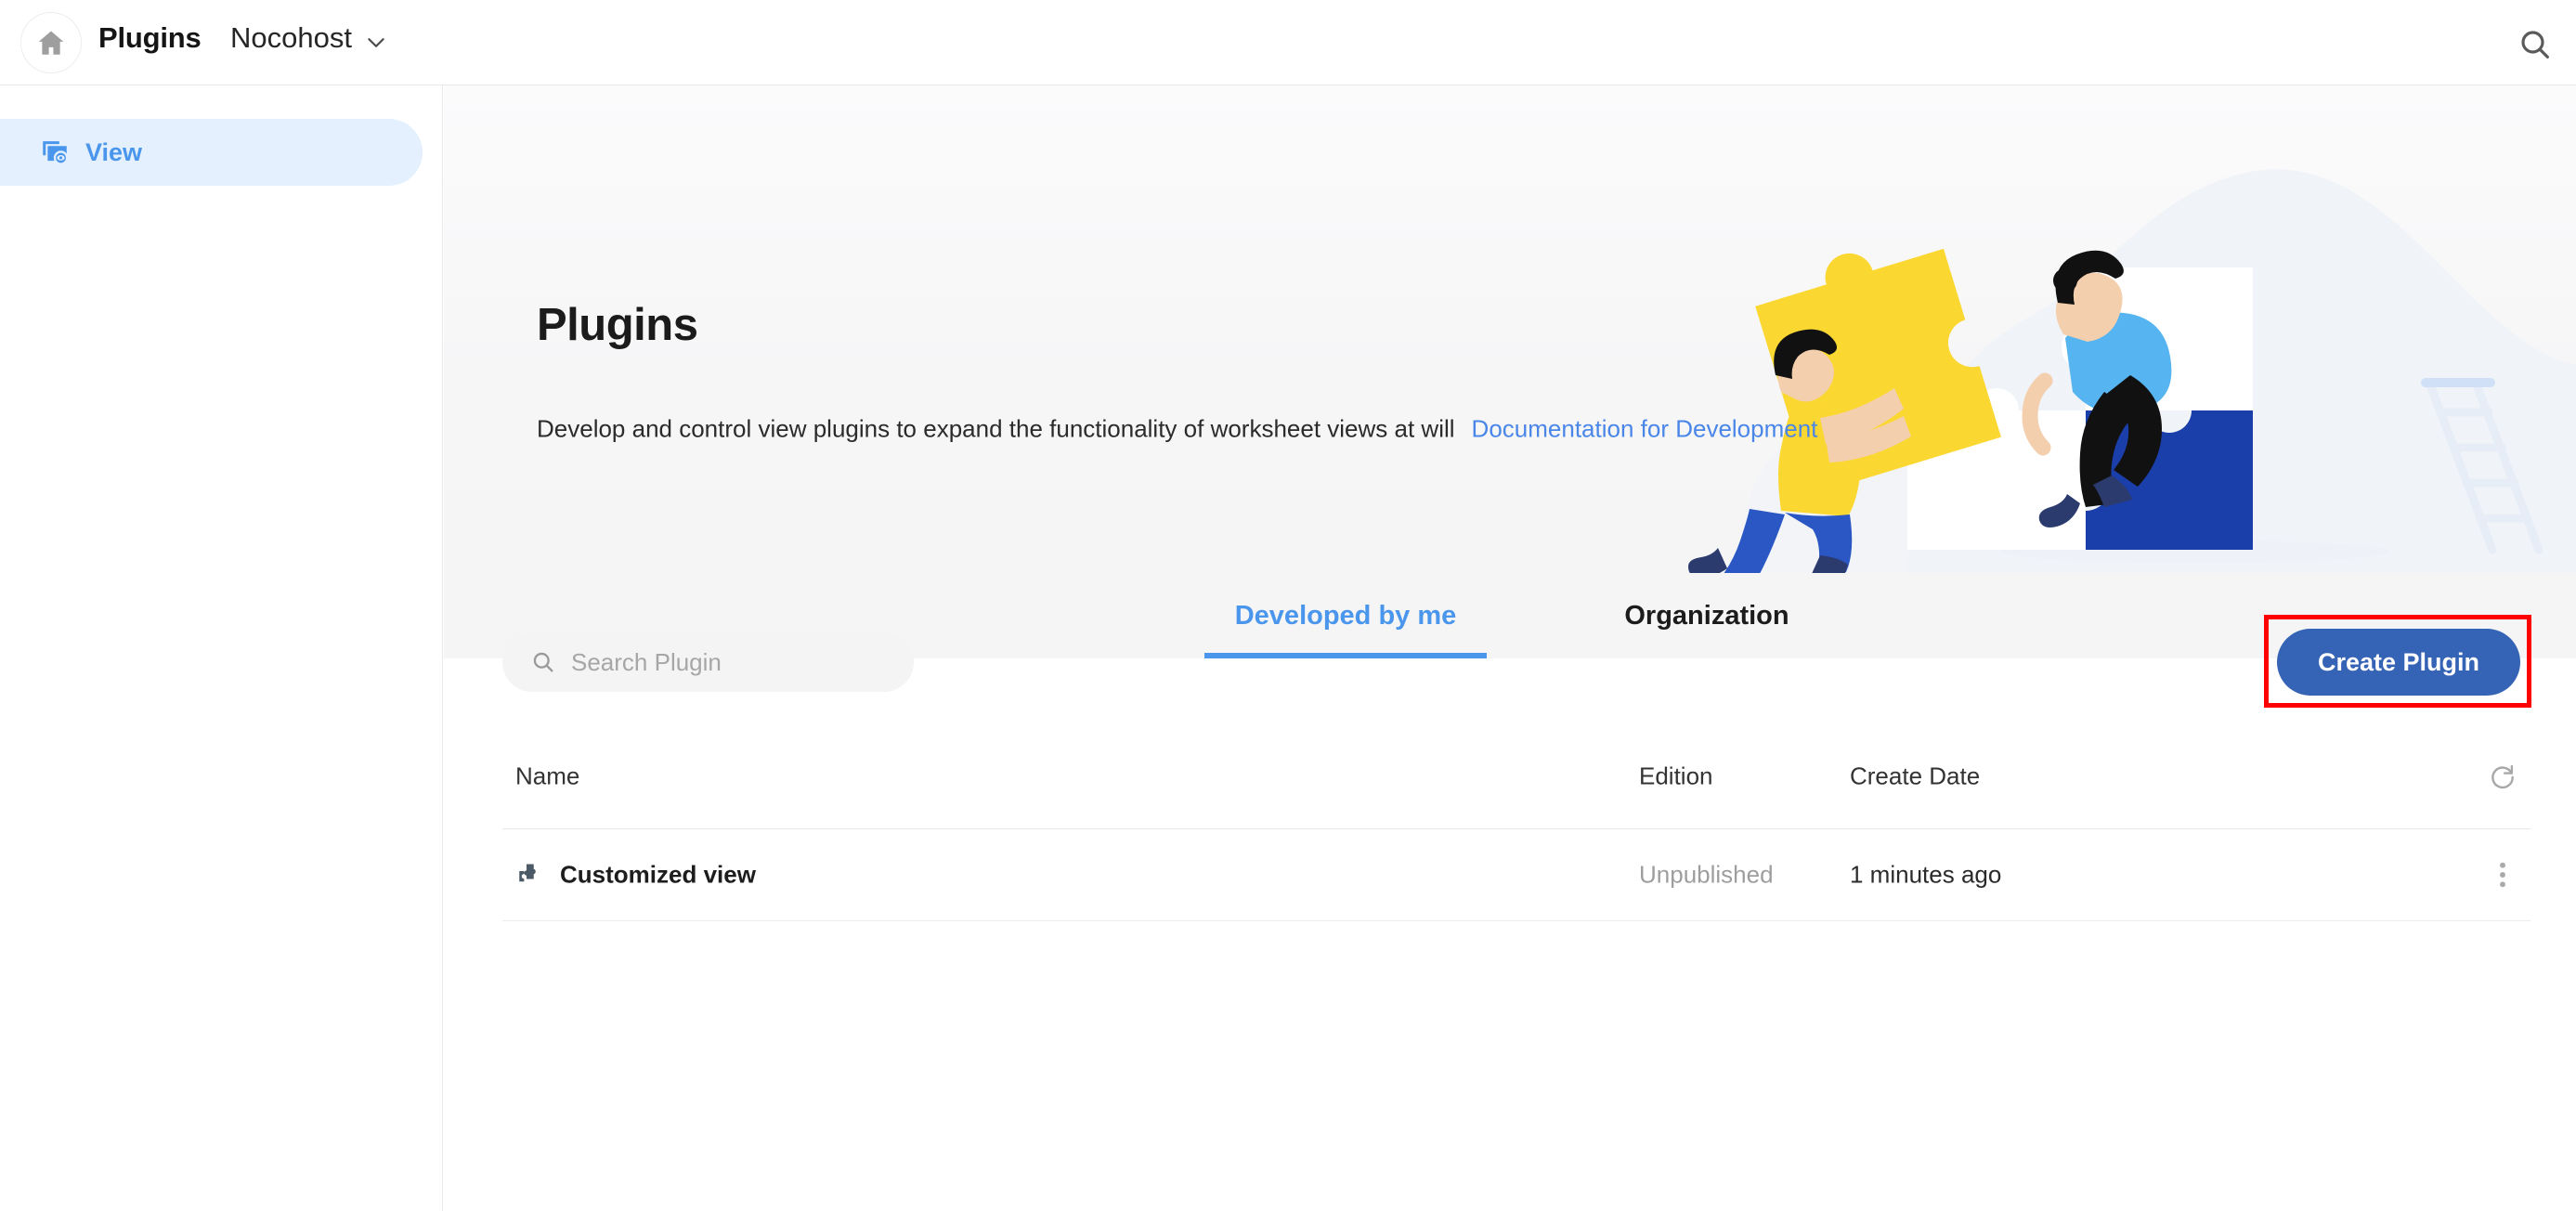 The height and width of the screenshot is (1211, 2576). Describe the element at coordinates (547, 776) in the screenshot. I see `column-header-name: Name` at that location.